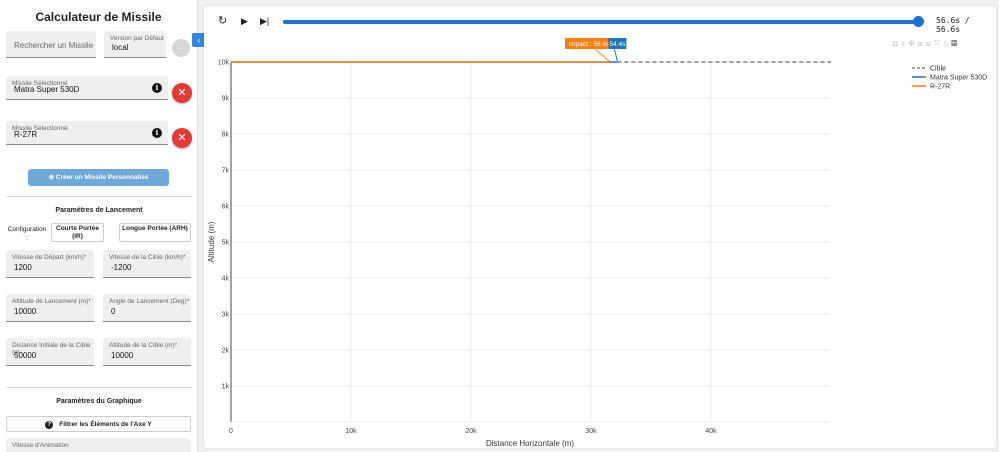 This screenshot has width=999, height=452. What do you see at coordinates (211, 241) in the screenshot?
I see `y-axis-title: Altitude (m)` at bounding box center [211, 241].